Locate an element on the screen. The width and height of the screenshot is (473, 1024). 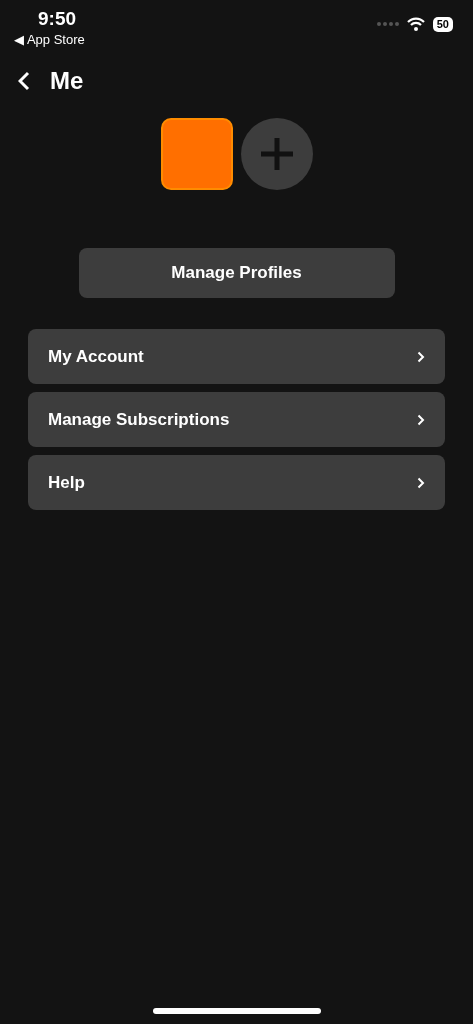
wifi-icon is located at coordinates (415, 24).